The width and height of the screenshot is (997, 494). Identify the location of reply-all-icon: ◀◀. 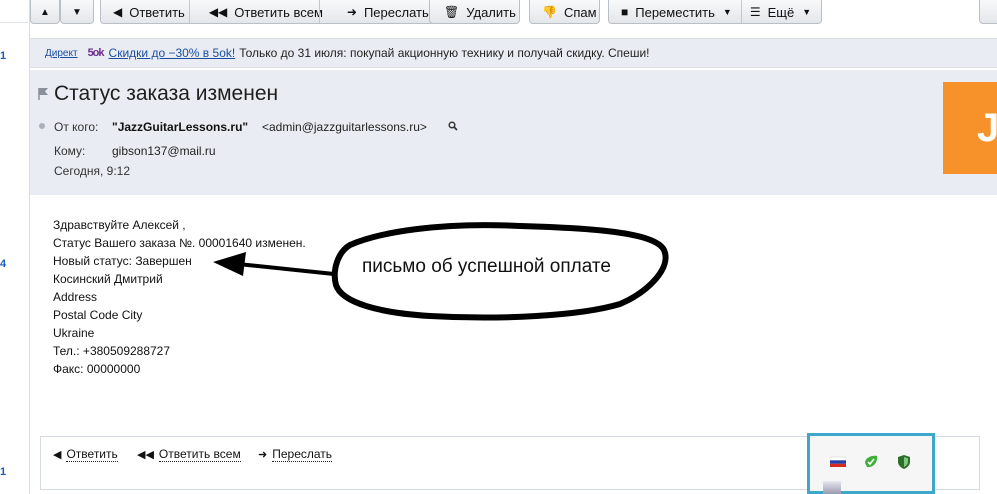
(145, 455).